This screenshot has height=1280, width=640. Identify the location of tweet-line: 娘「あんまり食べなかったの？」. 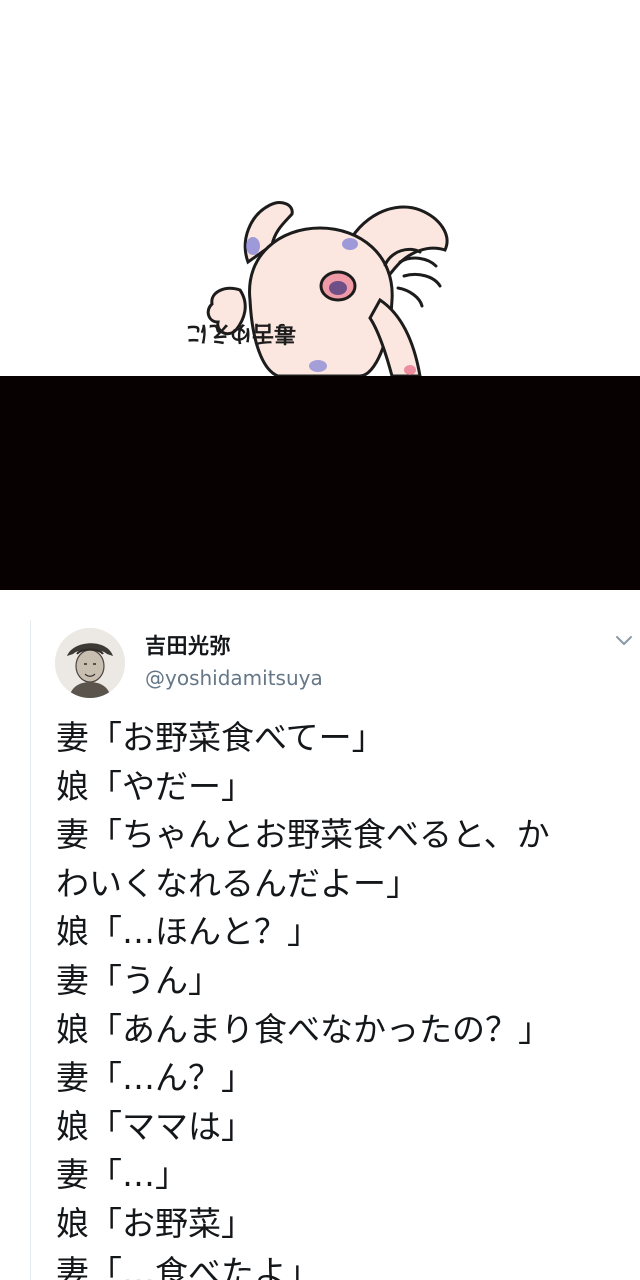
(303, 1029).